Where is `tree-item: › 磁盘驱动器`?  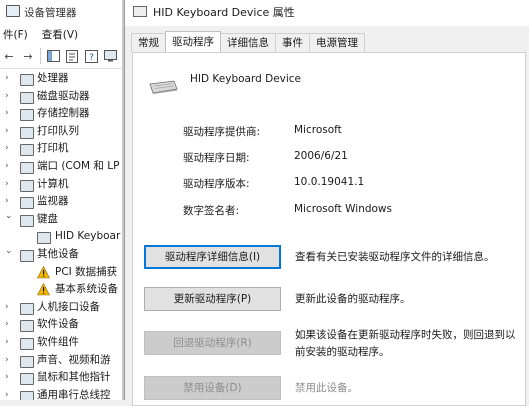 tree-item: › 磁盘驱动器 is located at coordinates (62, 97).